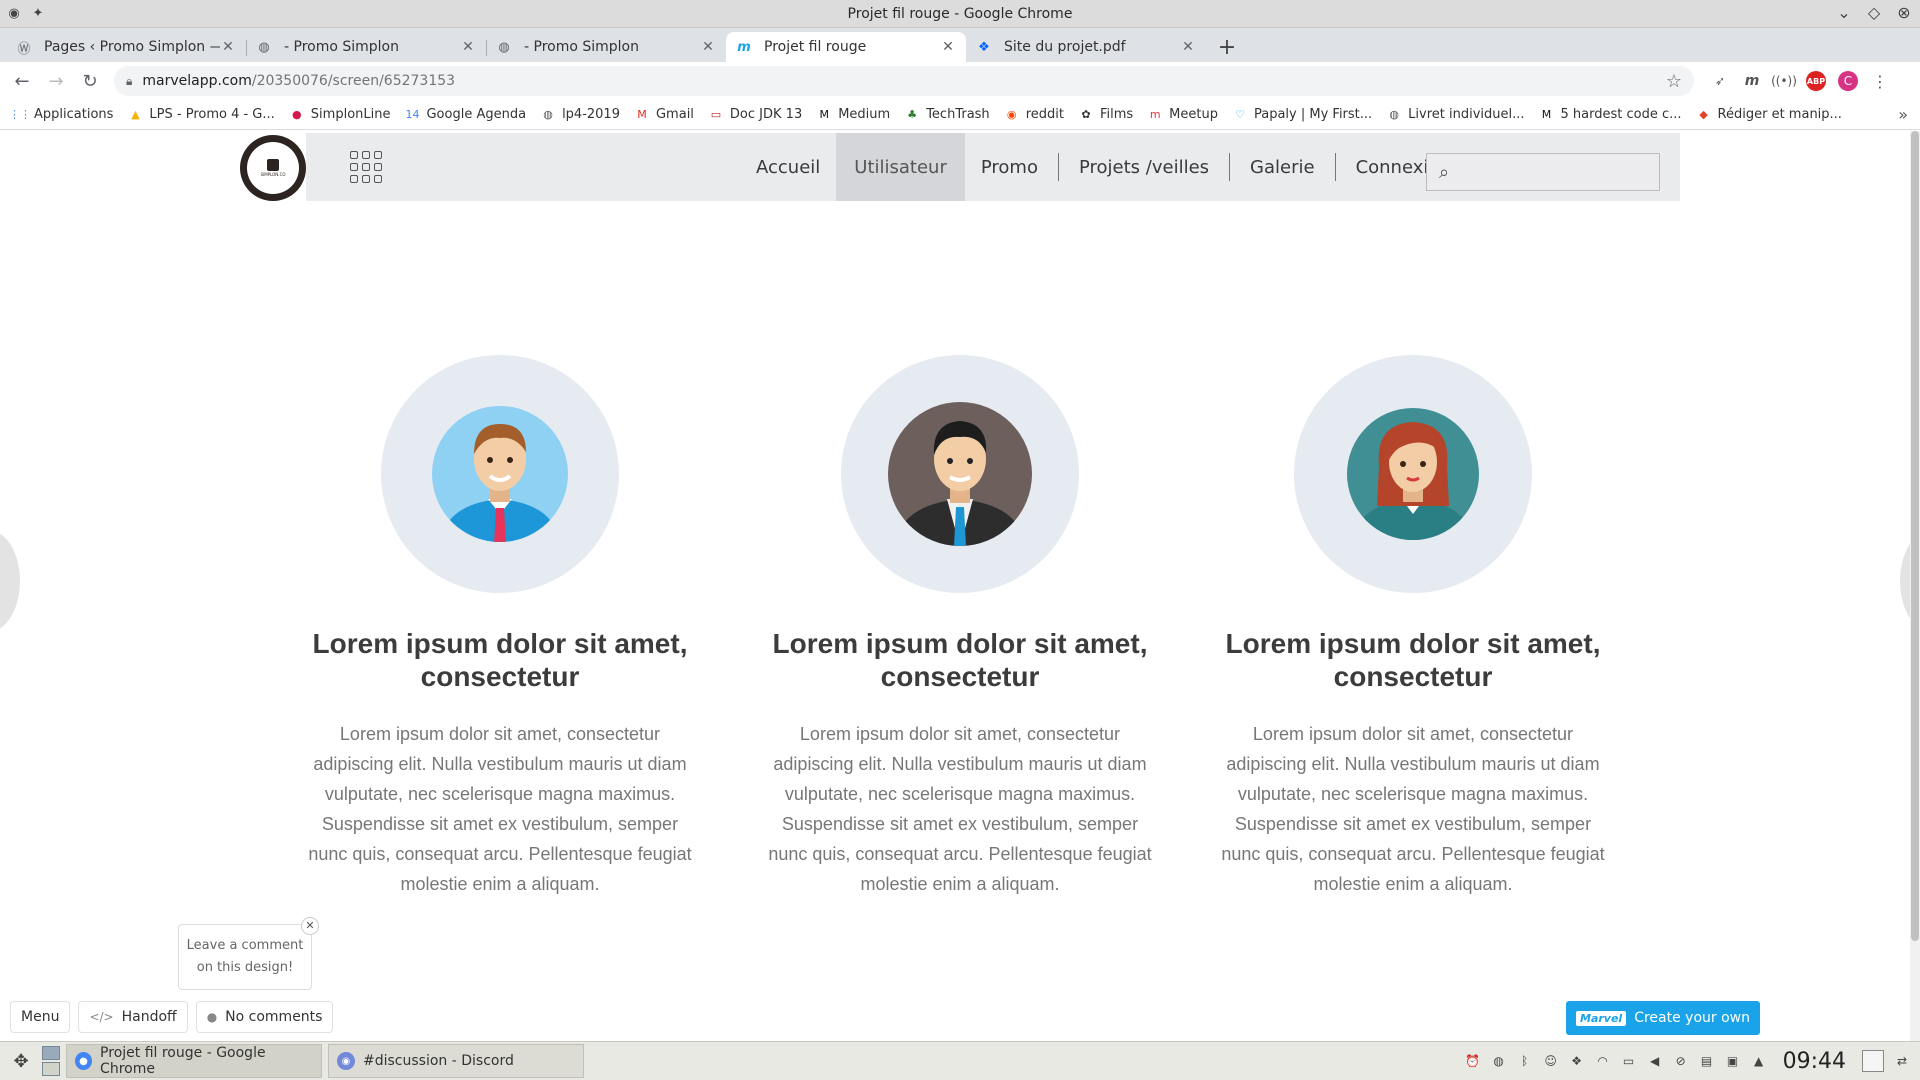  I want to click on profile-avatar: C, so click(1848, 81).